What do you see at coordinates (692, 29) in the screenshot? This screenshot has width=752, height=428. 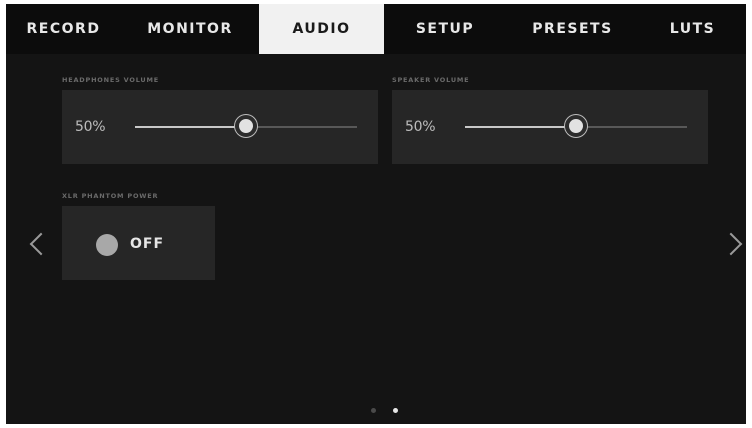 I see `tab-luts: LUTS` at bounding box center [692, 29].